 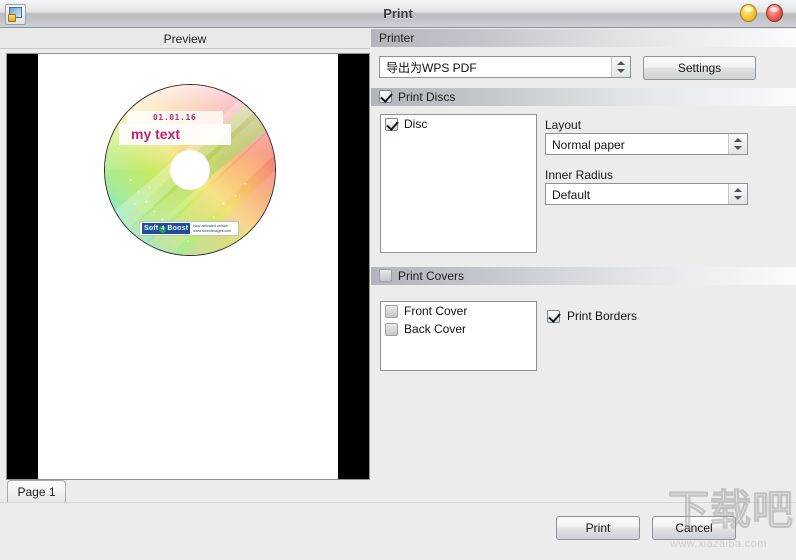 I want to click on list-item: Front Cover, so click(x=458, y=311).